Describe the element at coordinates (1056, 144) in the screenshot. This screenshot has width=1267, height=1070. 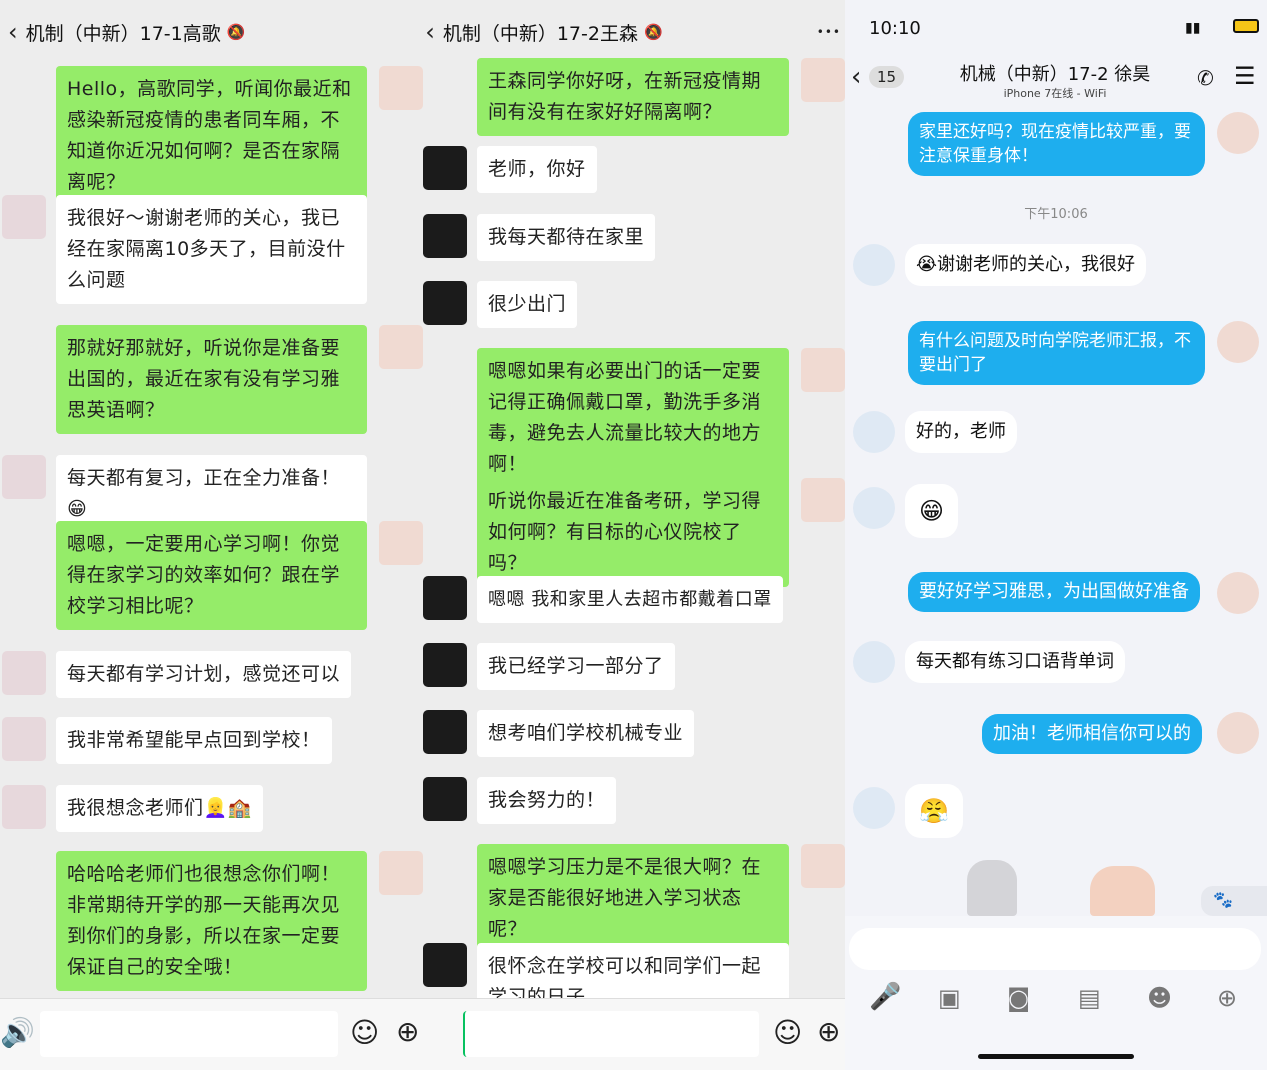
I see `message-teacher: 家里还好吗？现在疫情比较严重，要注意保重身体！` at that location.